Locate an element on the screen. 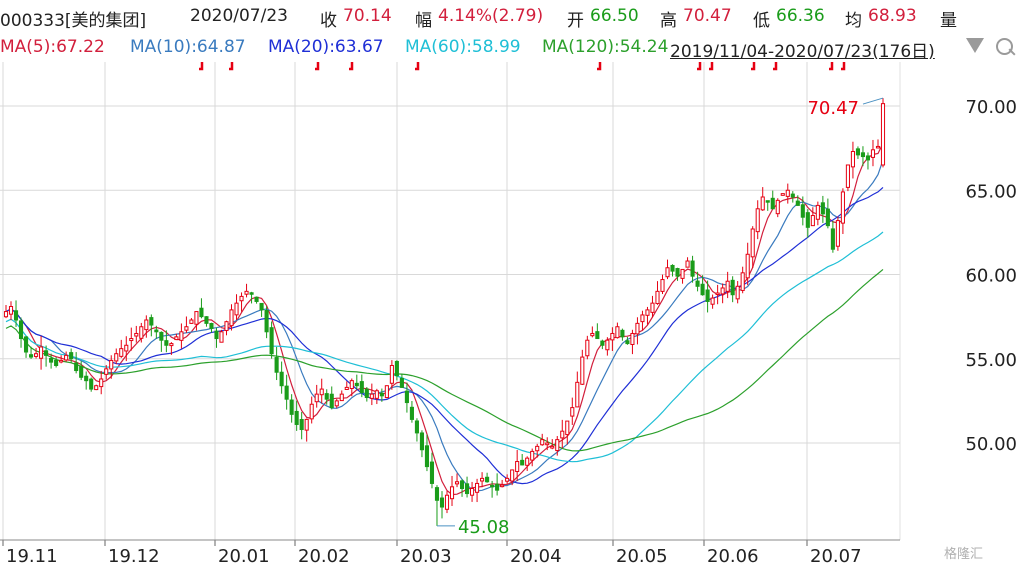 The height and width of the screenshot is (569, 1025). x-tick-label: 20.06 is located at coordinates (733, 556).